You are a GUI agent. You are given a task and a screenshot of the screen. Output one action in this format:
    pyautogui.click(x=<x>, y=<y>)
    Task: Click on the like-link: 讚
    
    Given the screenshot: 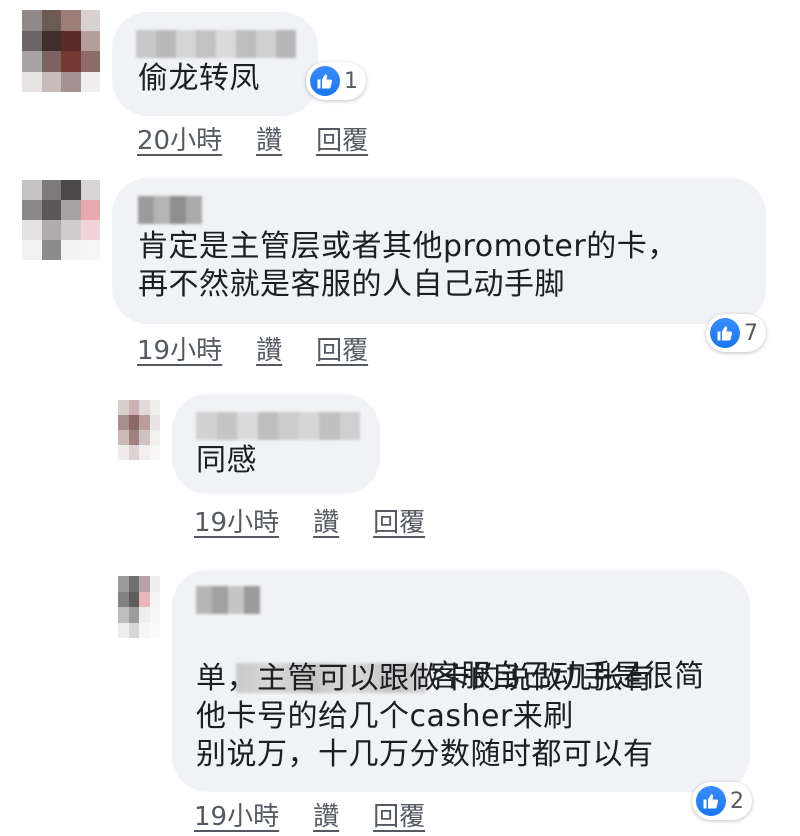 What is the action you would take?
    pyautogui.click(x=326, y=814)
    